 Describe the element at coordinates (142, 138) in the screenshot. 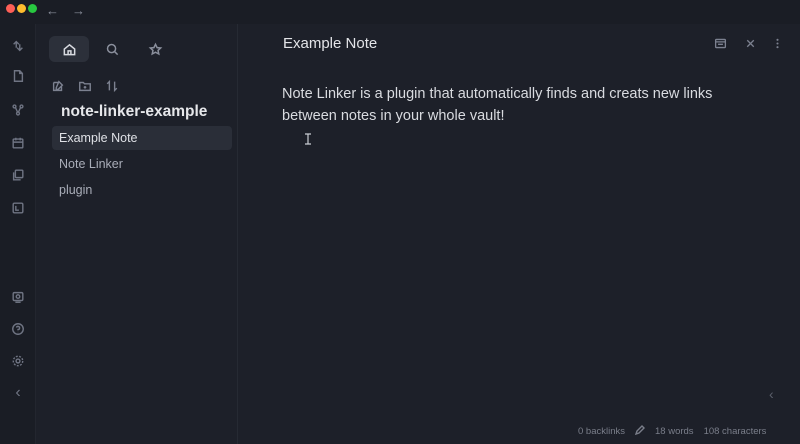

I see `file-item-example-note: Example Note` at that location.